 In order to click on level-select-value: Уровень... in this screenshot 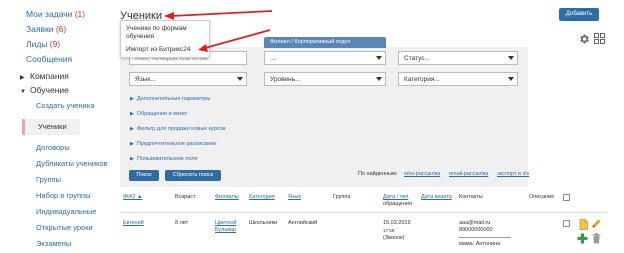, I will do `click(285, 79)`.